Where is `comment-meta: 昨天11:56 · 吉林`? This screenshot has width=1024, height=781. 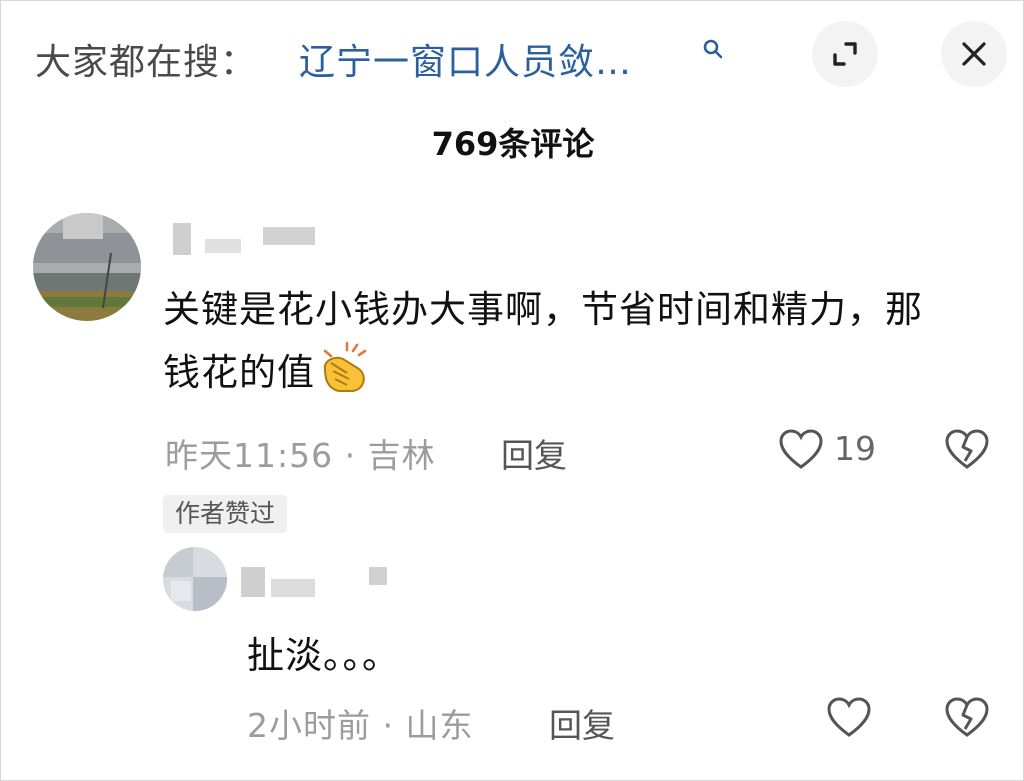 comment-meta: 昨天11:56 · 吉林 is located at coordinates (300, 453).